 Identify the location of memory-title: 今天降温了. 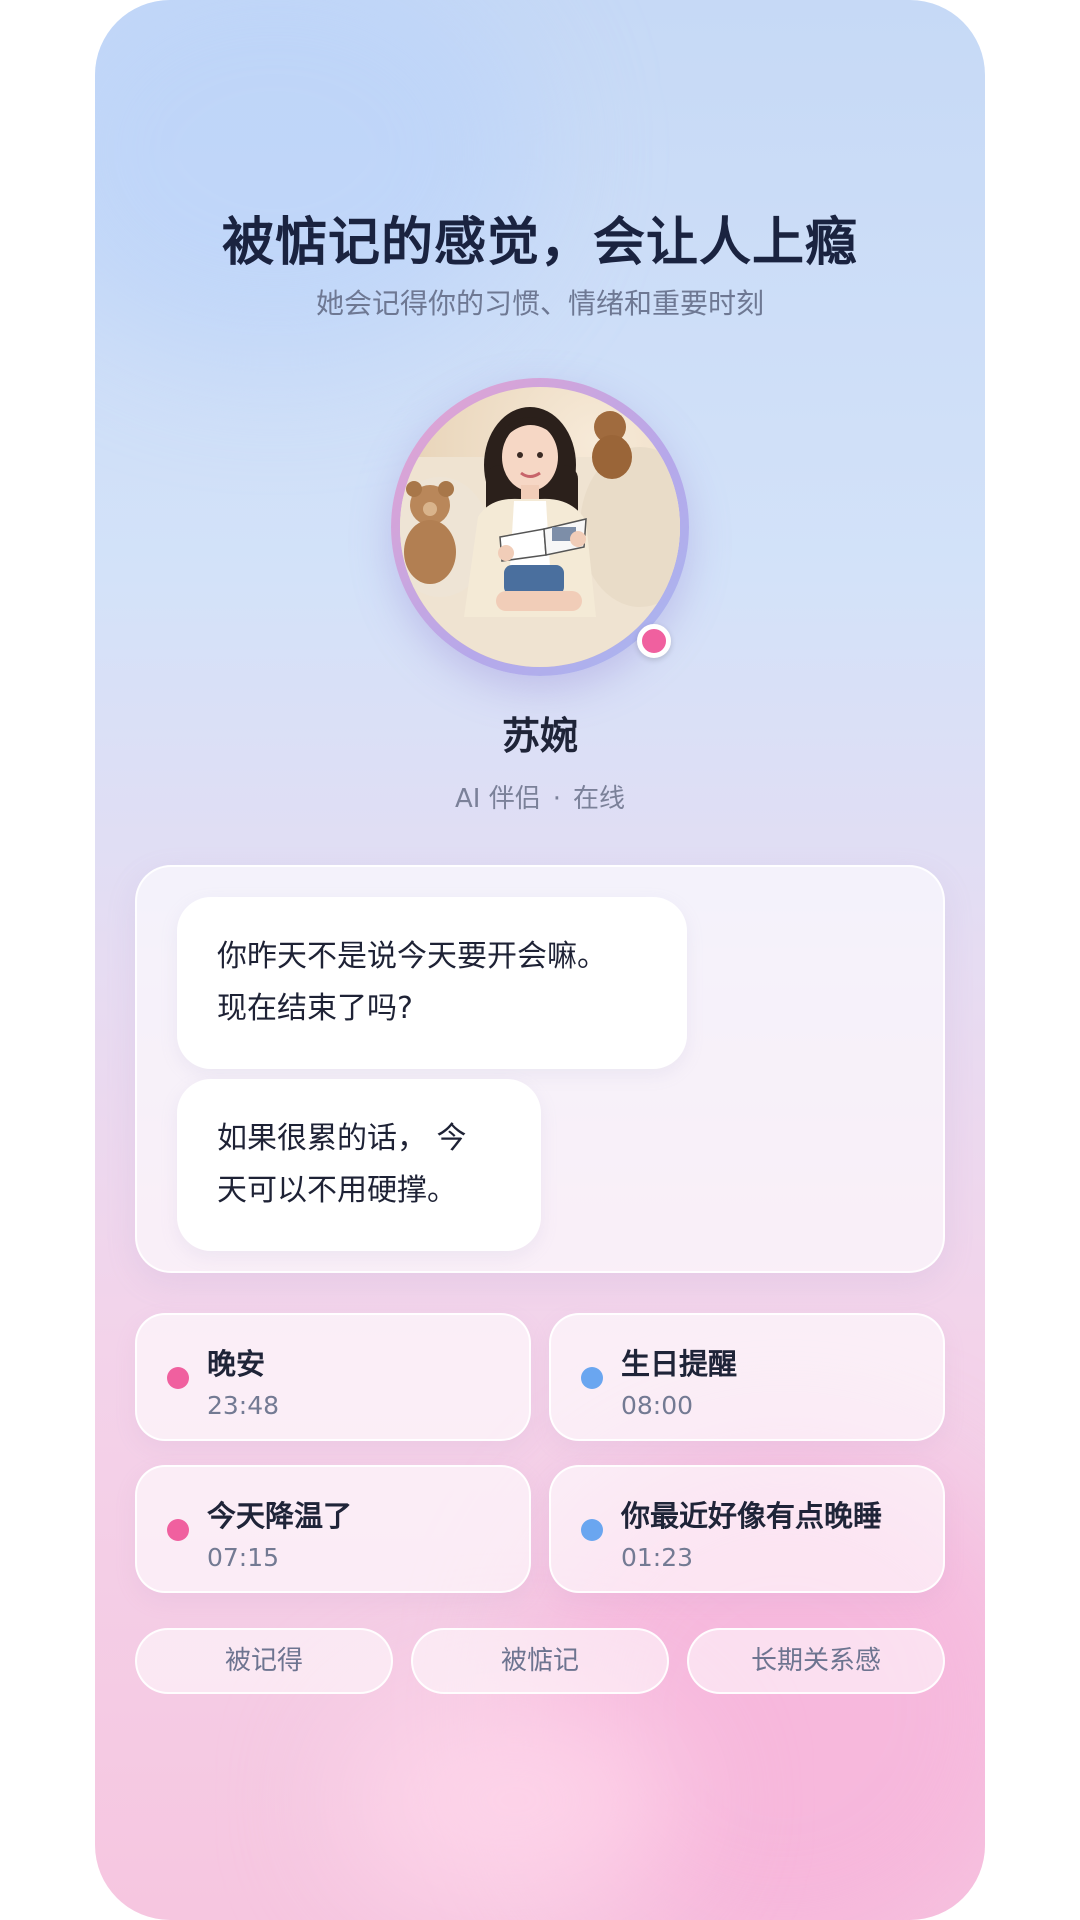
(280, 1516).